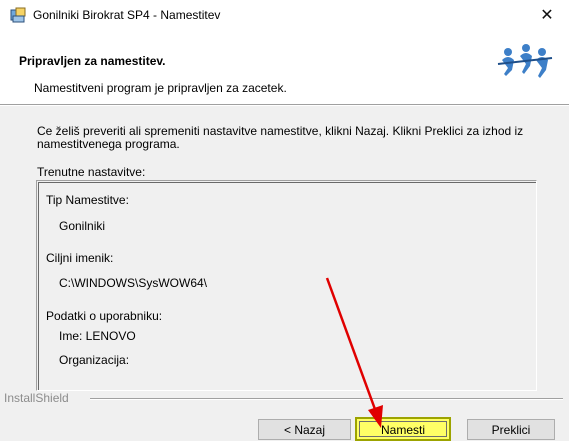 Image resolution: width=569 pixels, height=441 pixels. Describe the element at coordinates (82, 226) in the screenshot. I see `install-type-value: Gonilniki` at that location.